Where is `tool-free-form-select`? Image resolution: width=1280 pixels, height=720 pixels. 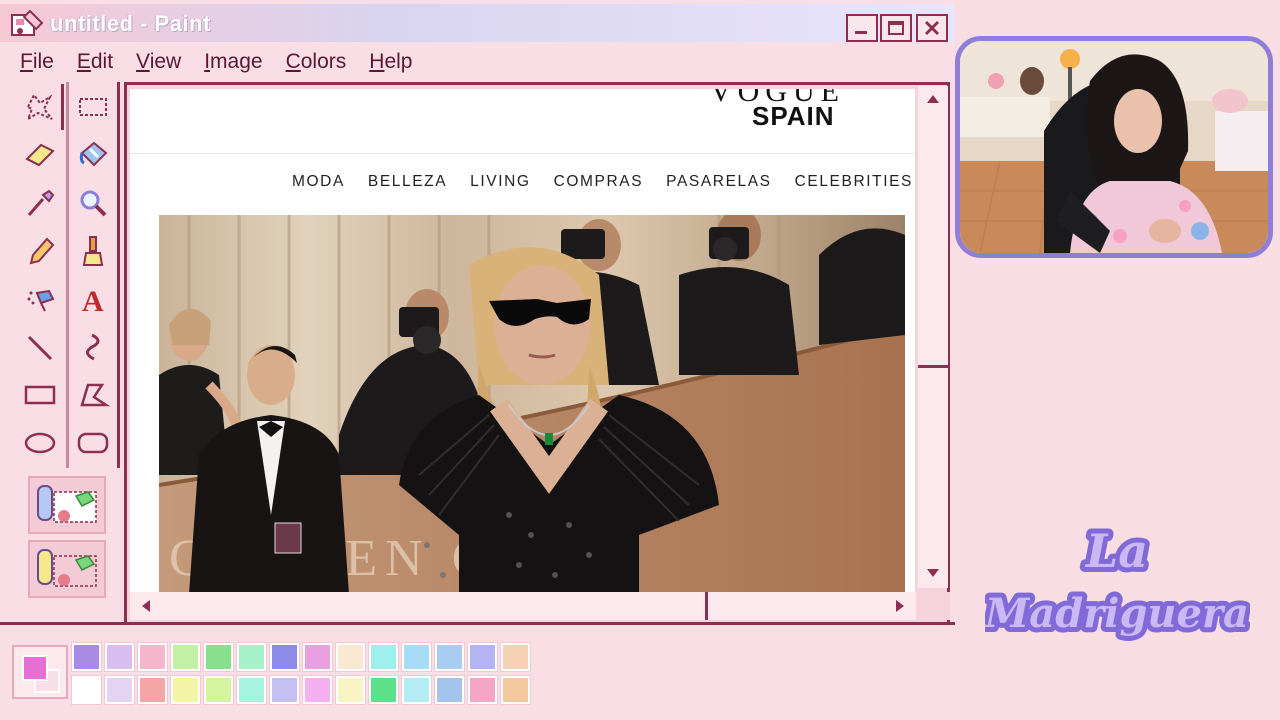 tool-free-form-select is located at coordinates (40, 107).